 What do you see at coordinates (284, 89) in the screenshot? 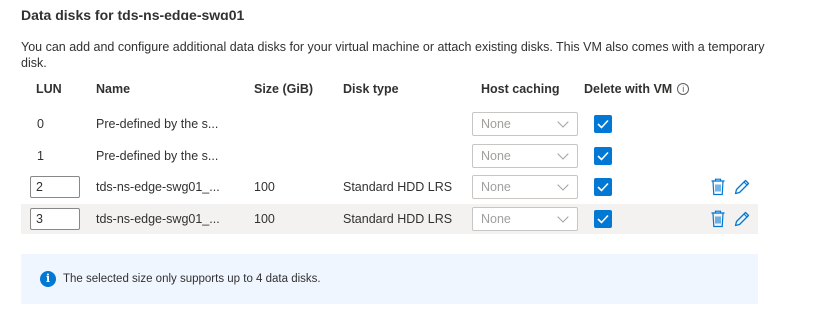
I see `column-header-size: Size (GiB)` at bounding box center [284, 89].